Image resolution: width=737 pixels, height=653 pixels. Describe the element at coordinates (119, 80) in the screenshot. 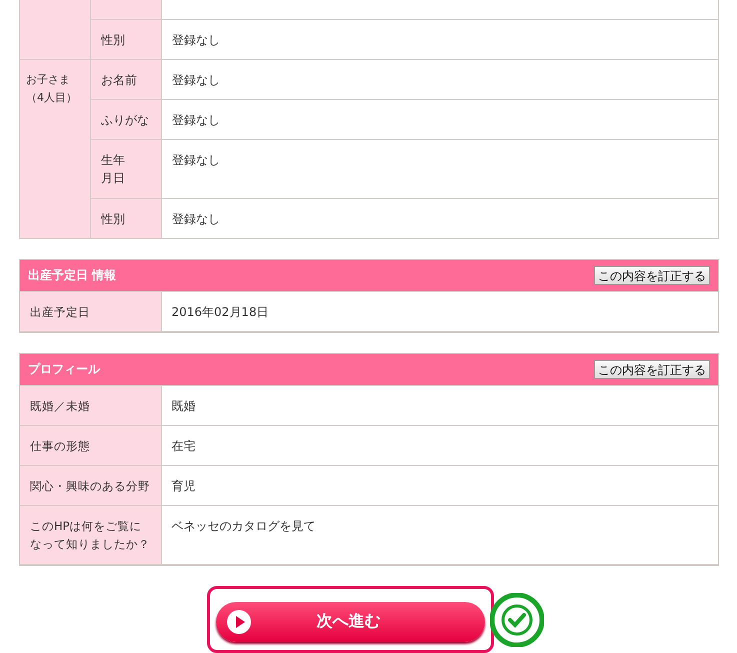

I see `row-label: お名前` at that location.